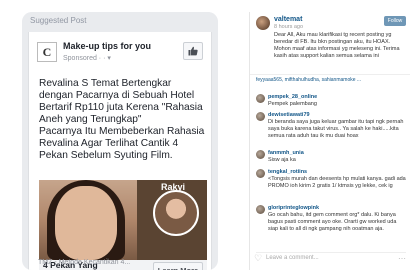 This screenshot has height=270, width=410. What do you see at coordinates (282, 160) in the screenshot?
I see `comment-text: Sisw aja ka` at bounding box center [282, 160].